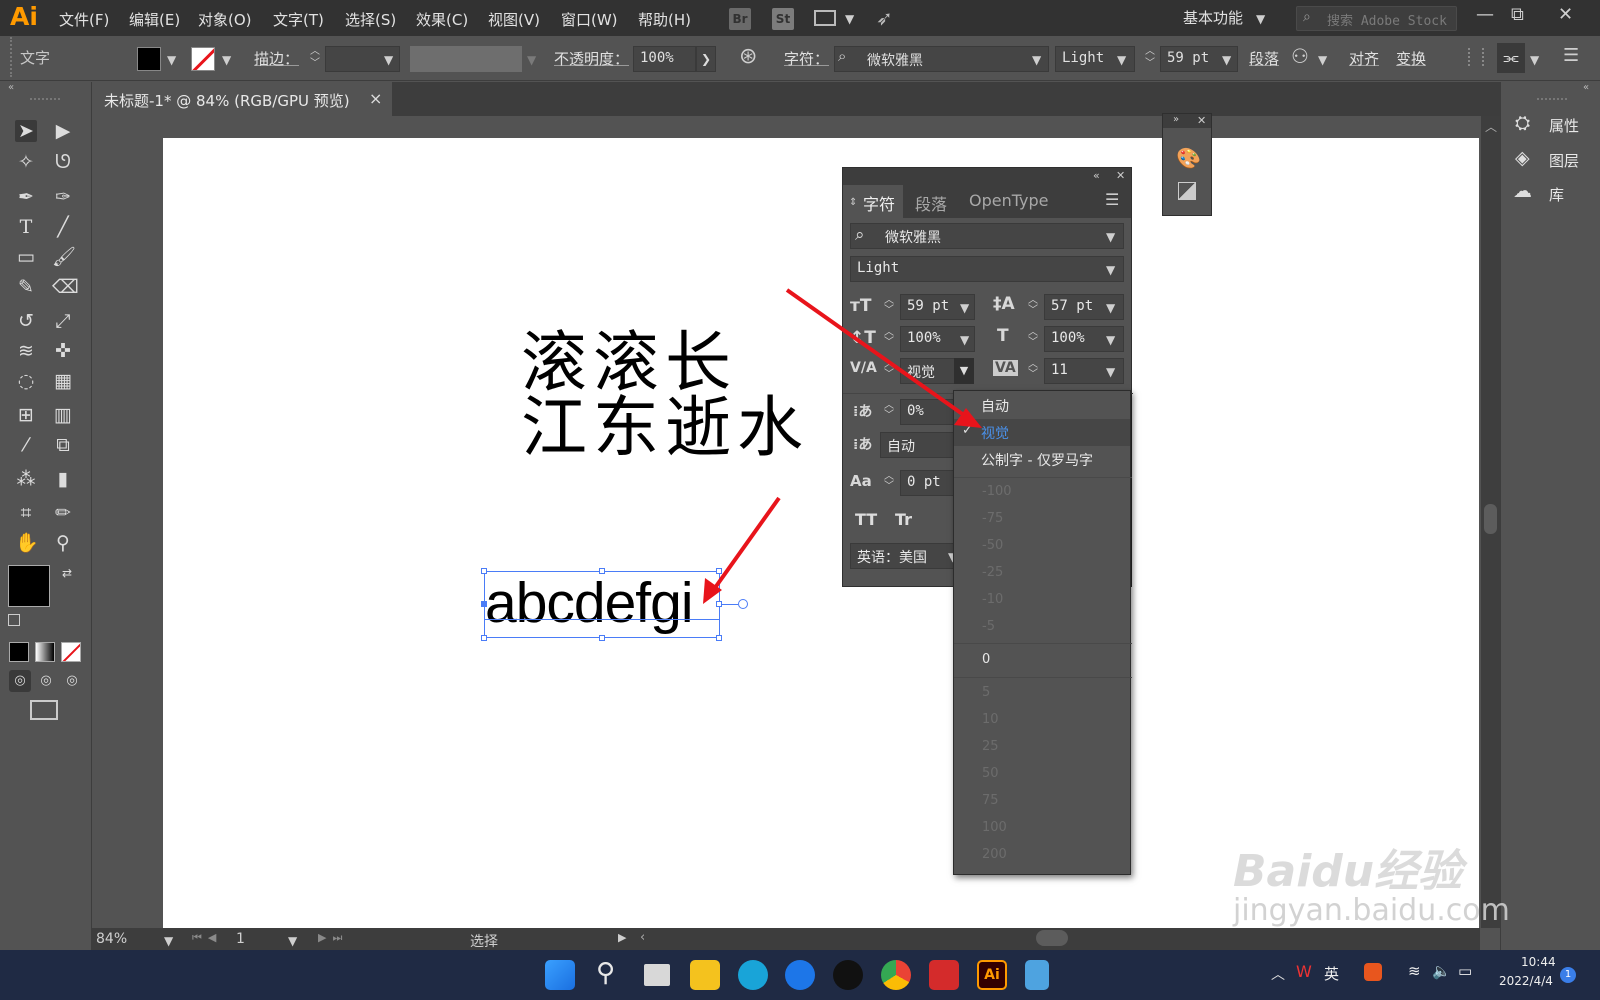 This screenshot has width=1600, height=1000. Describe the element at coordinates (1213, 17) in the screenshot. I see `workspace-switcher: 基本功能` at that location.